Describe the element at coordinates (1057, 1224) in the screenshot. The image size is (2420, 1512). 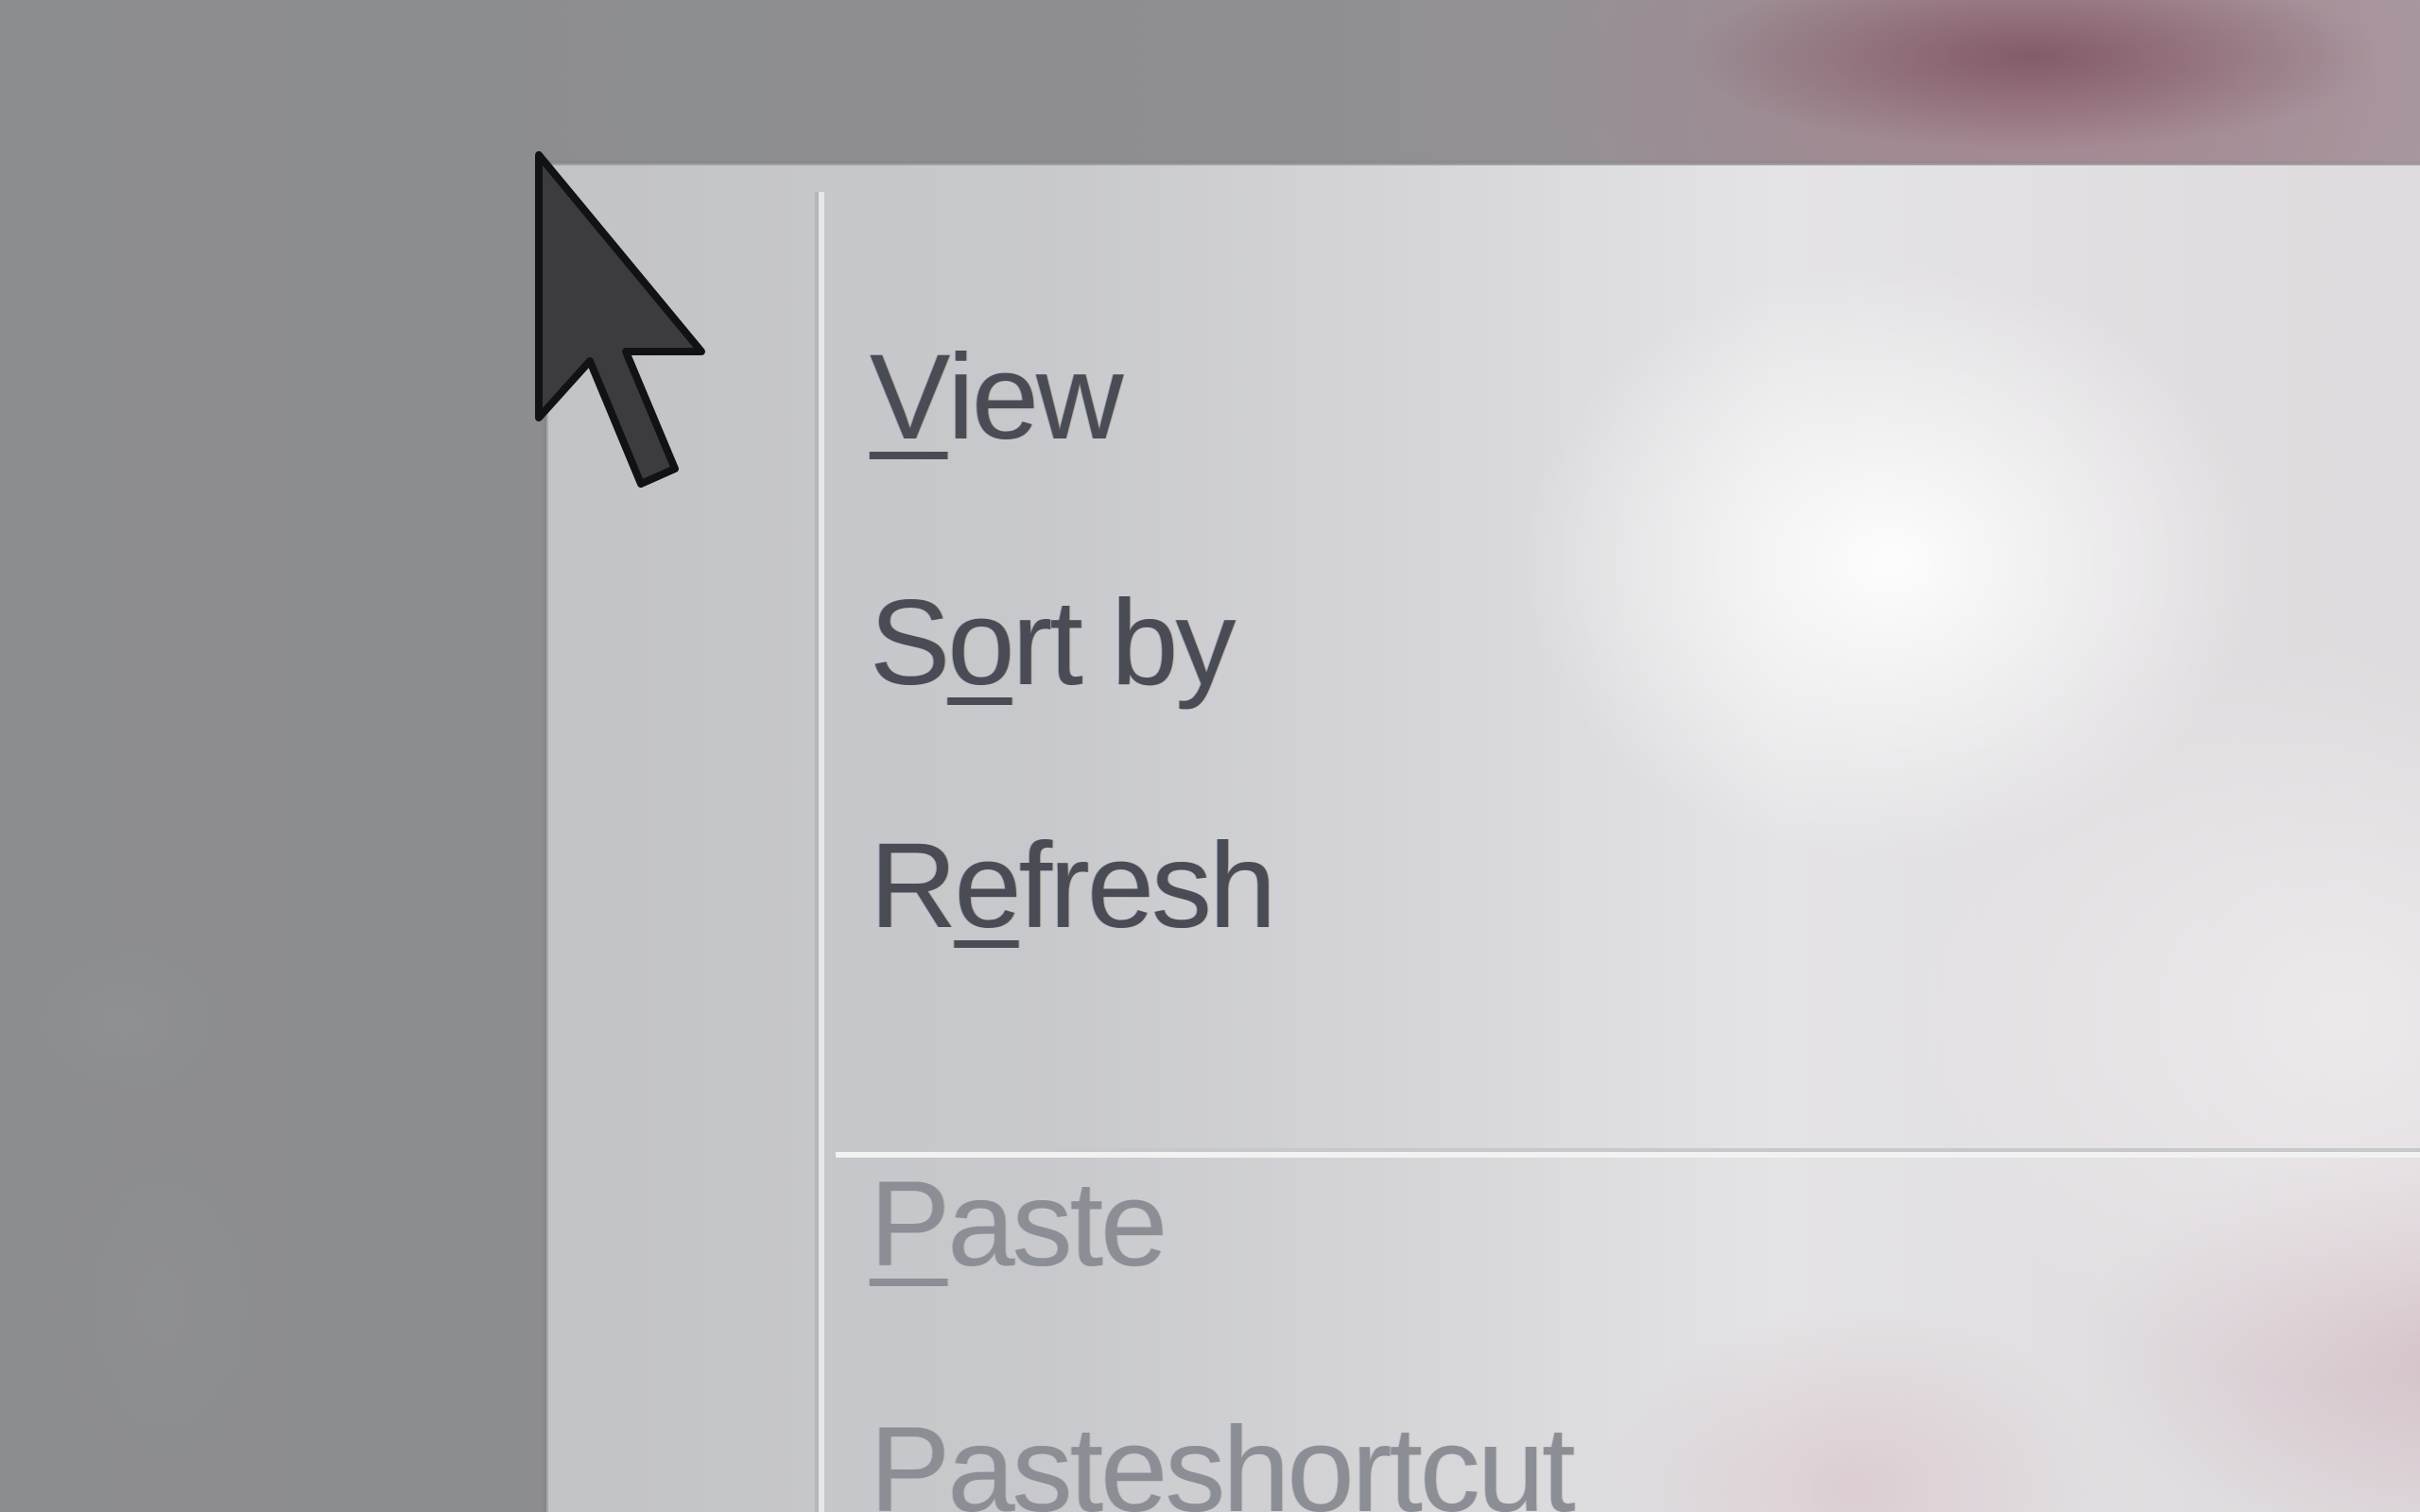
I see `menu-item-paste-label-rest: aste` at that location.